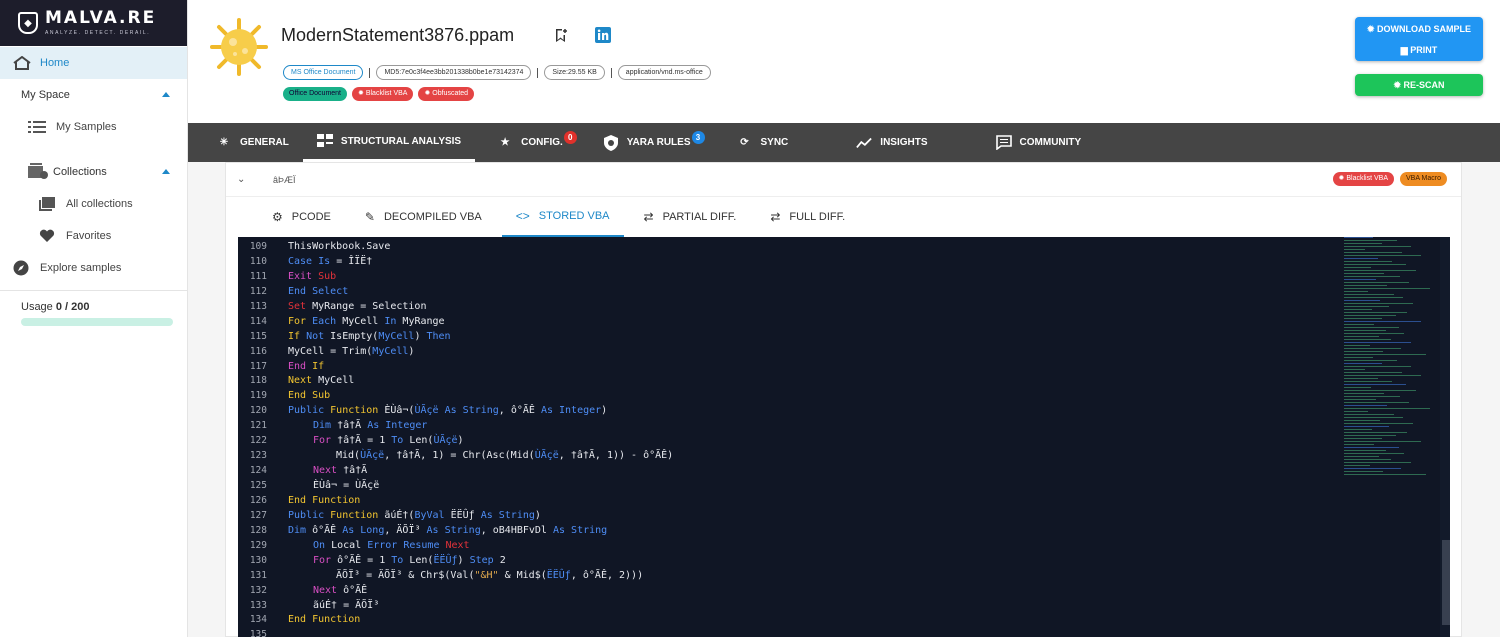 The image size is (1500, 637). Describe the element at coordinates (1419, 50) in the screenshot. I see `print-button: ▆ PRINT` at that location.